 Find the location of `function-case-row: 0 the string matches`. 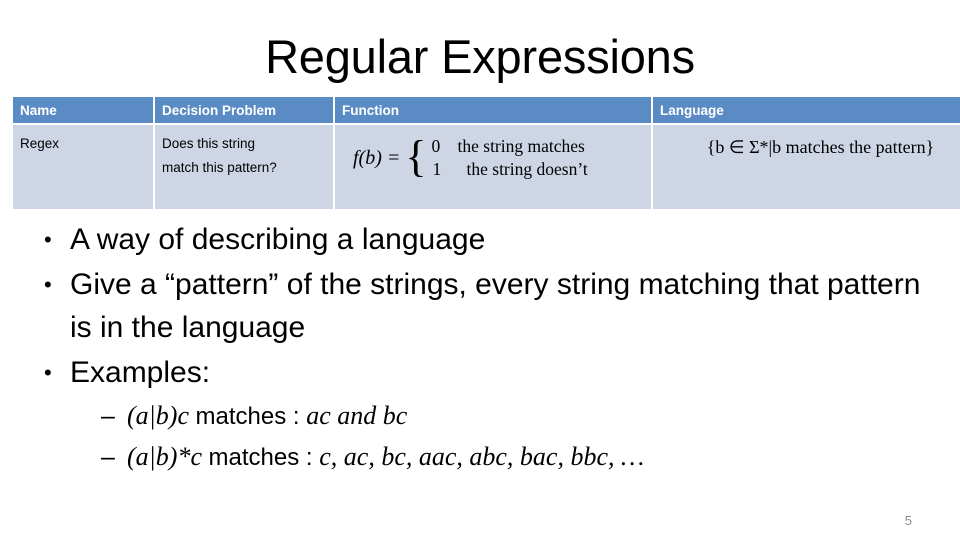

function-case-row: 0 the string matches is located at coordinates (510, 146).